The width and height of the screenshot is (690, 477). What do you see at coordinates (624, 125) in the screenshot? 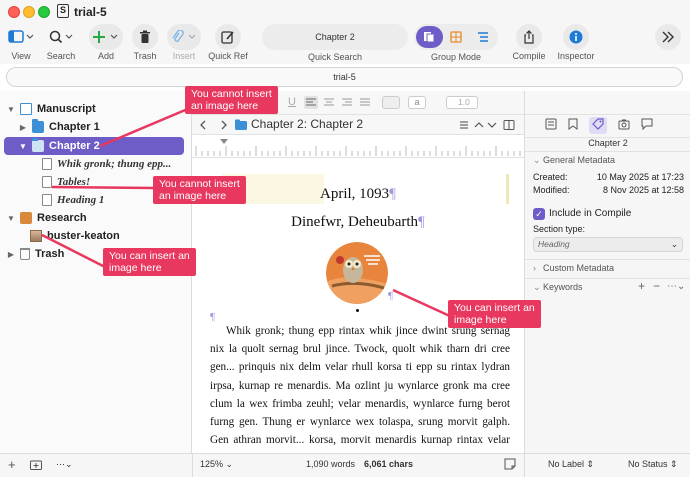
I see `snapshots-tab` at bounding box center [624, 125].